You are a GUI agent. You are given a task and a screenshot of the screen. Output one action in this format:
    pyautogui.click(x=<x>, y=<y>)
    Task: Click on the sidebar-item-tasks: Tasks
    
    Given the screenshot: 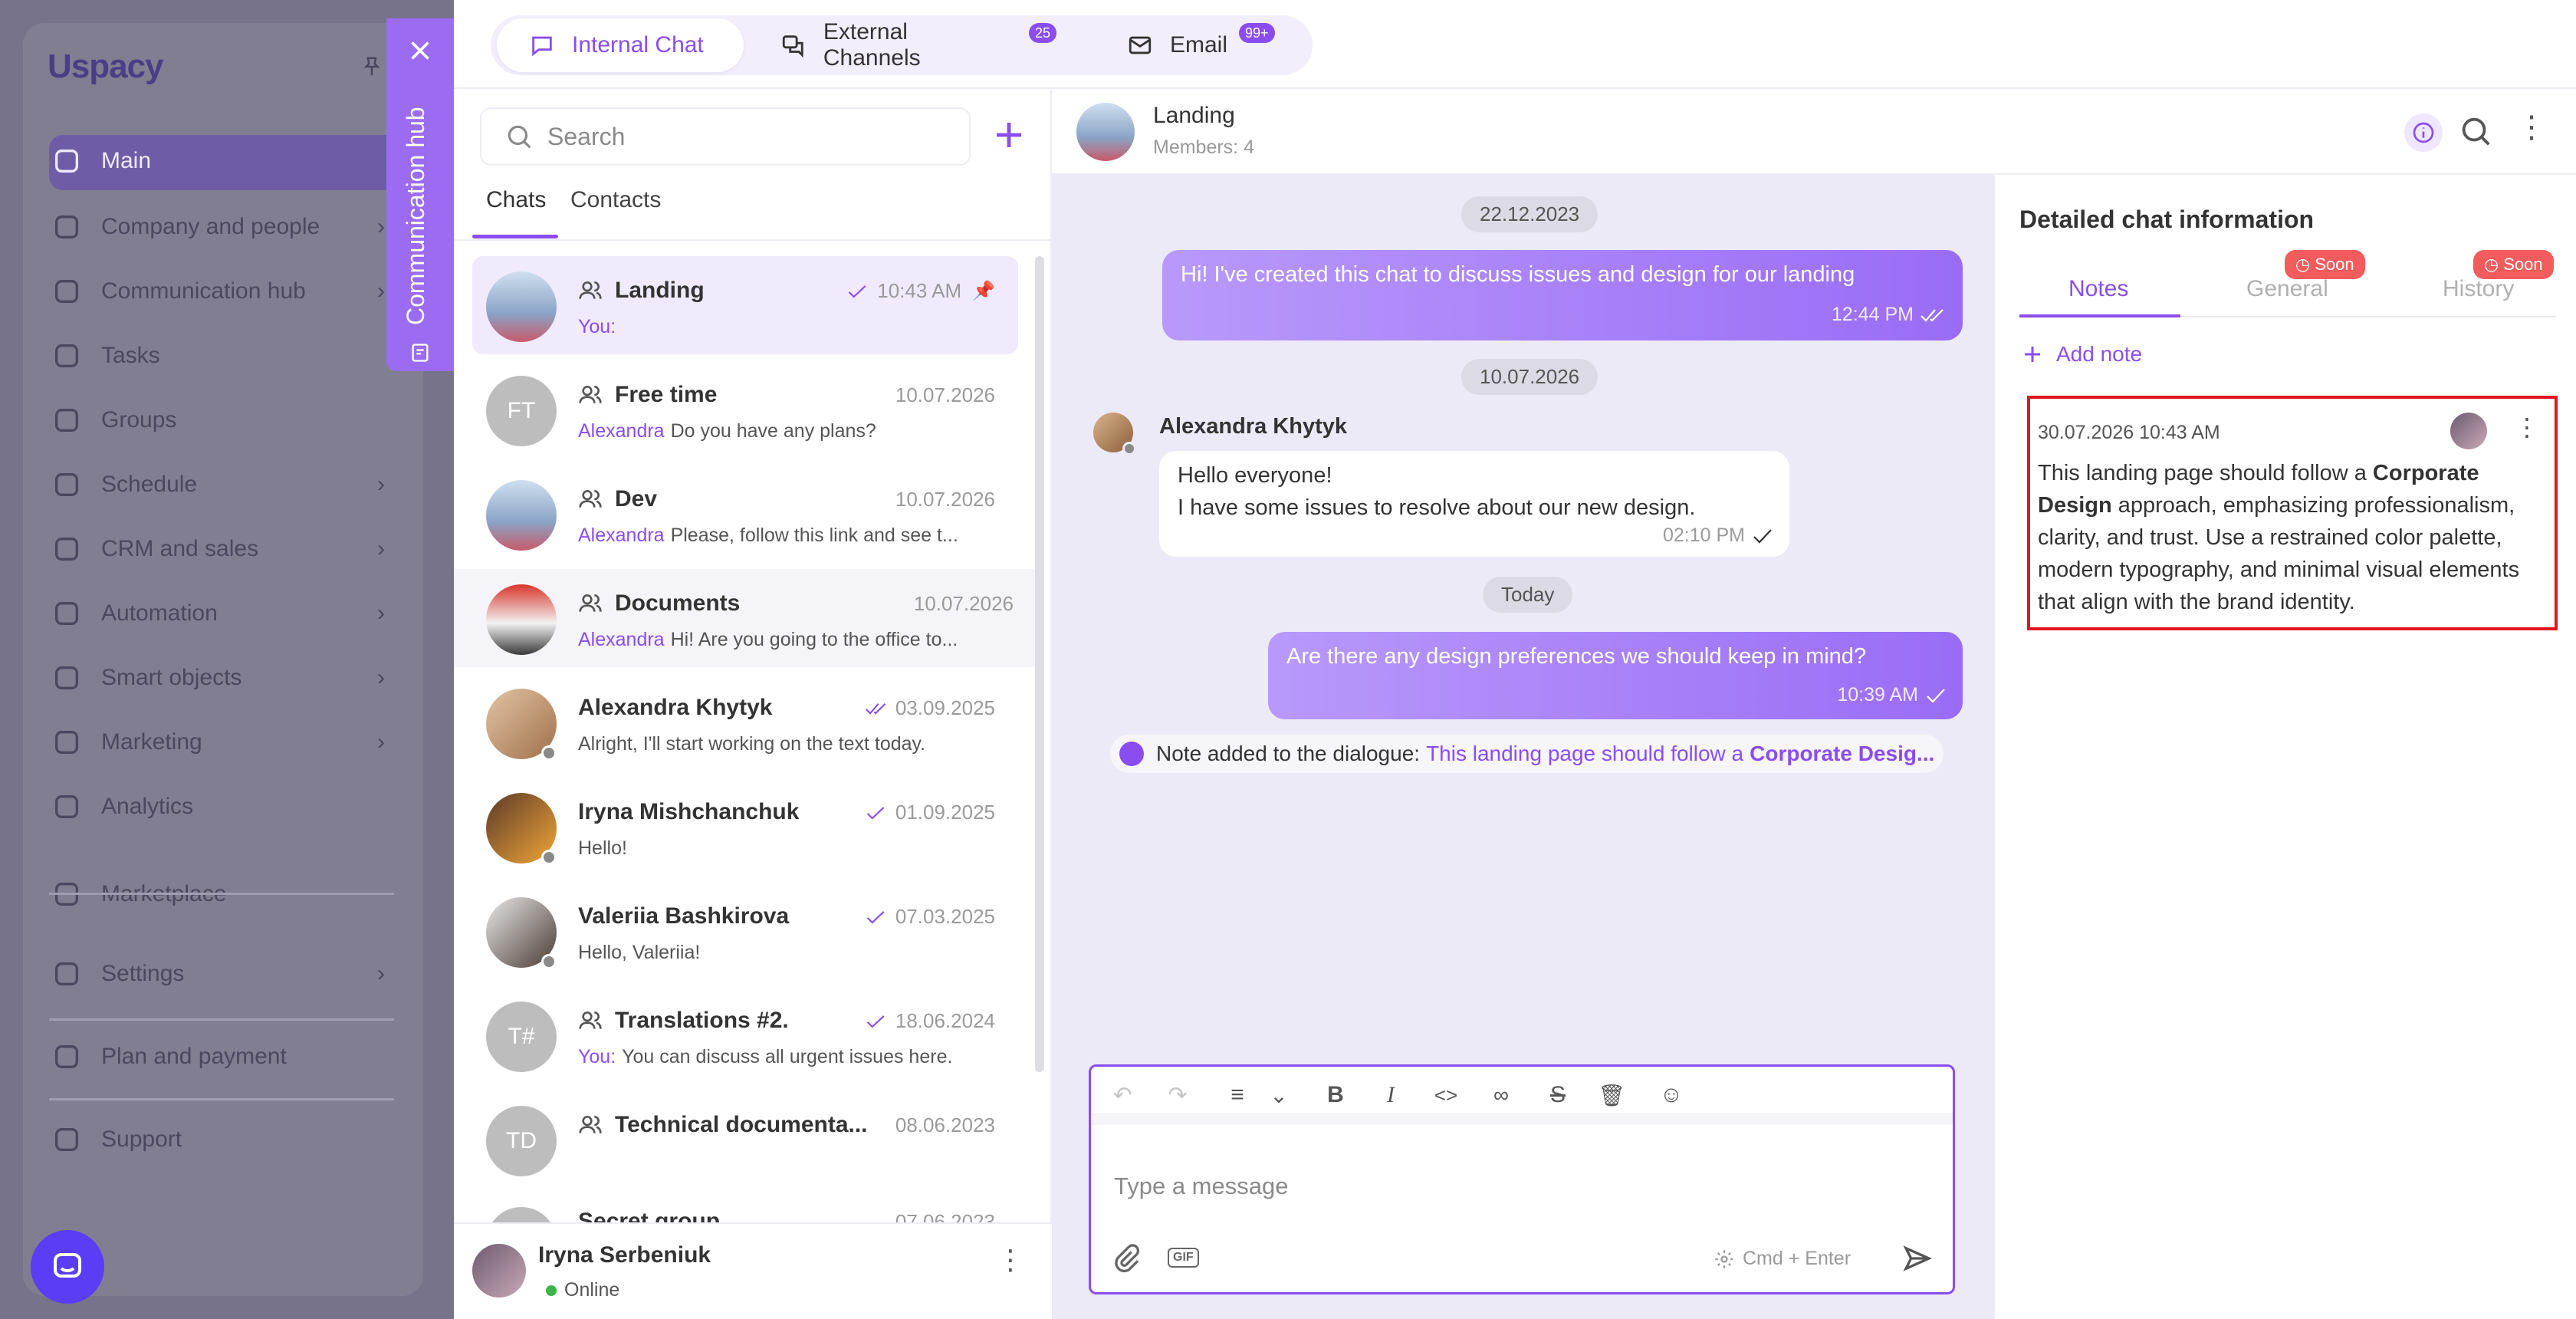 What is the action you would take?
    pyautogui.click(x=222, y=356)
    